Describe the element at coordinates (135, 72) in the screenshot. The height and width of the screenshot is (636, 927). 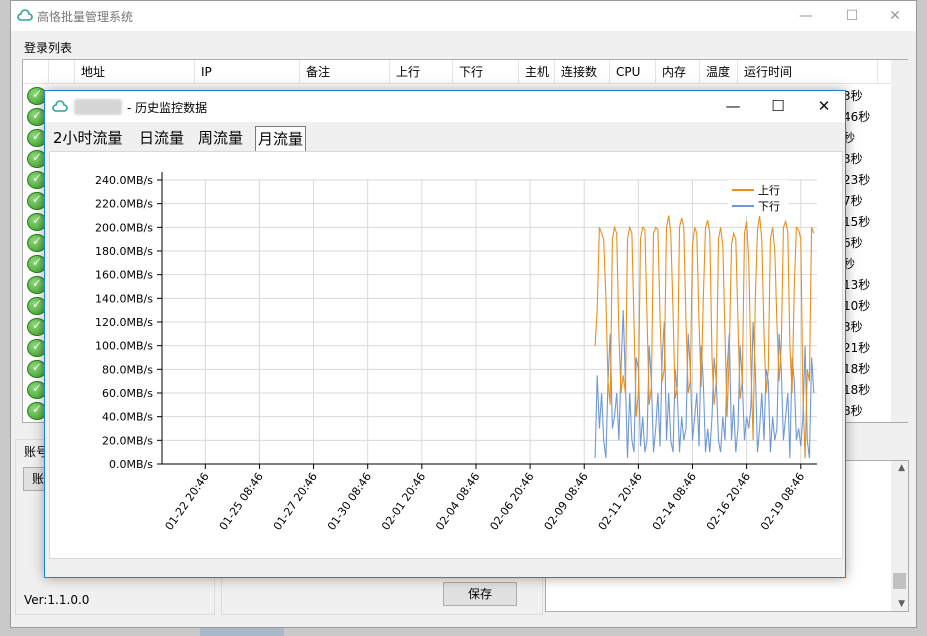
I see `column-header-address: 地址` at that location.